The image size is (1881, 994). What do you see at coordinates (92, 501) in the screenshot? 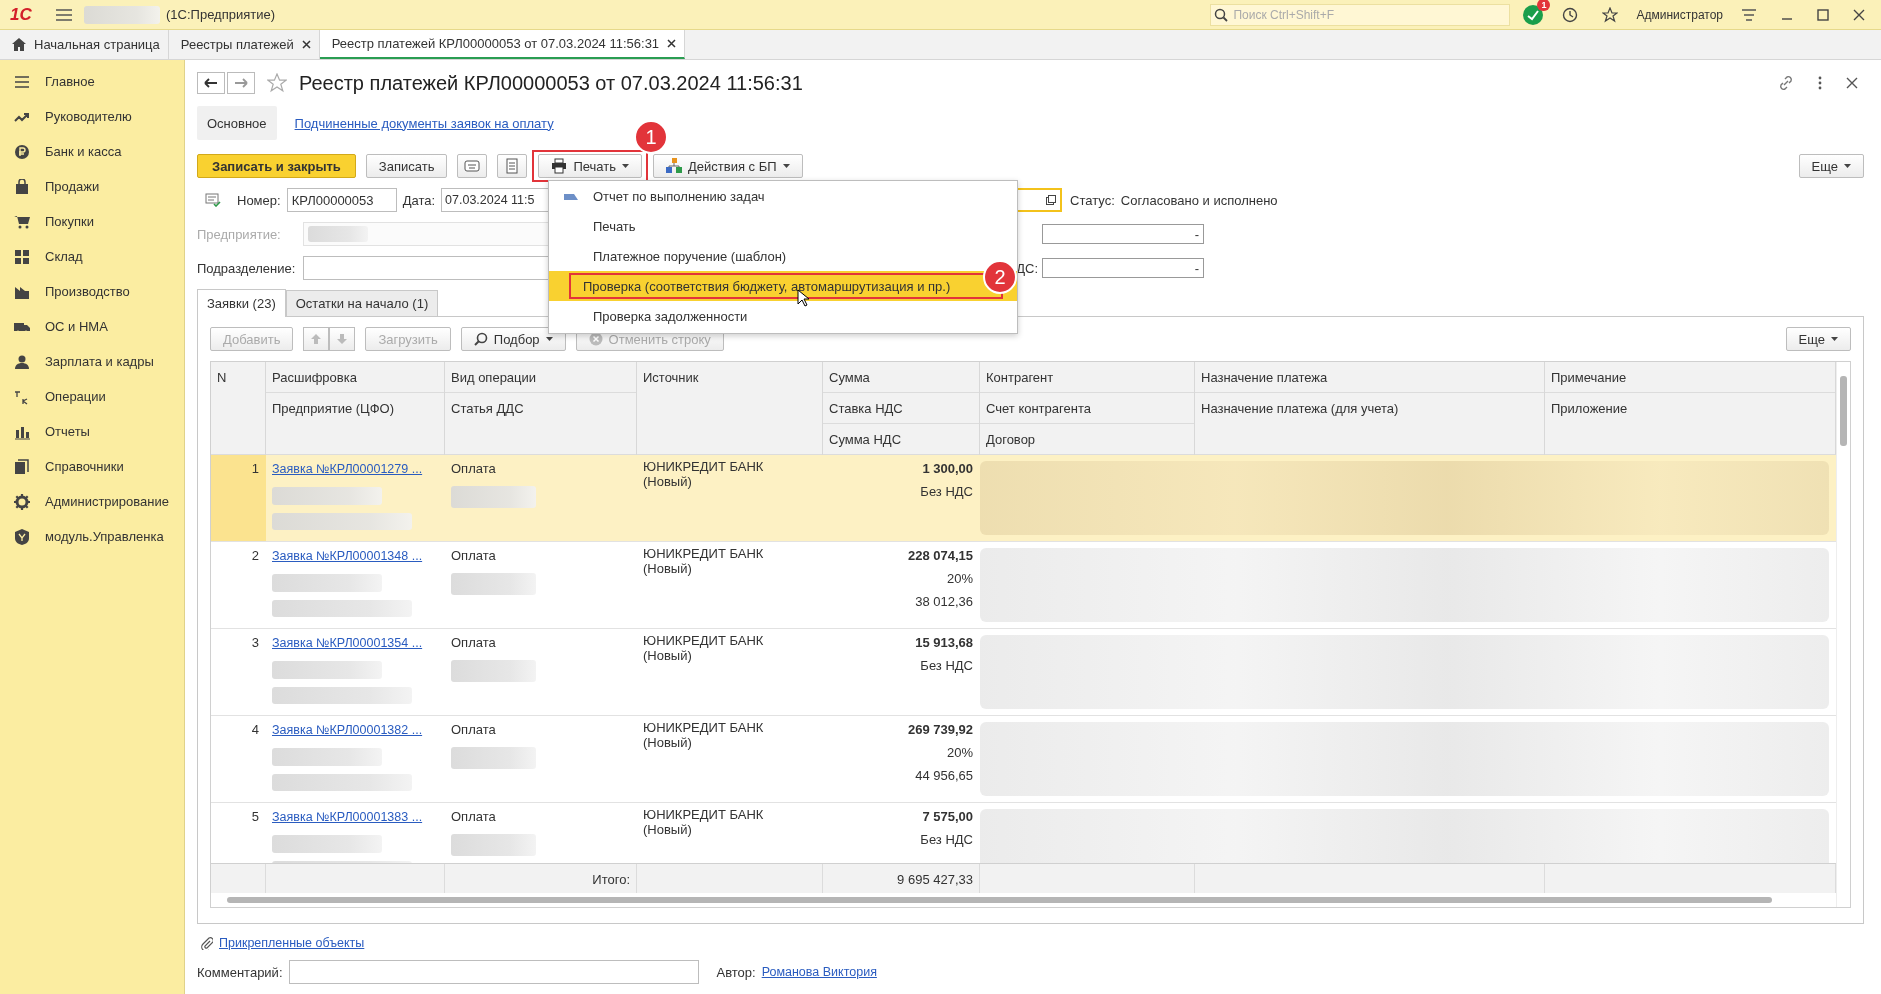
I see `sidebar-item: Администрирование` at bounding box center [92, 501].